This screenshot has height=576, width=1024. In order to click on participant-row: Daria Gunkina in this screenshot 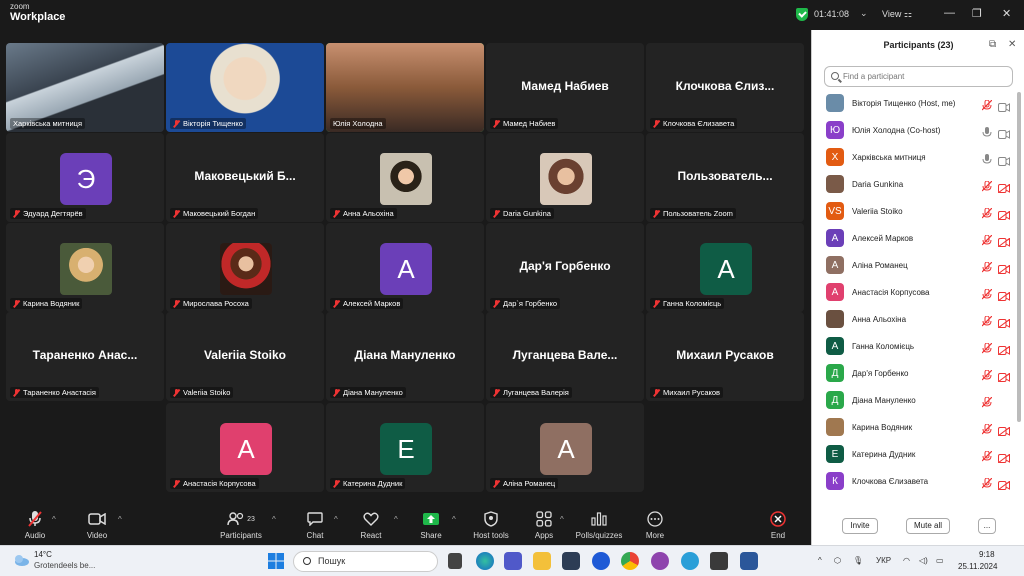, I will do `click(914, 184)`.